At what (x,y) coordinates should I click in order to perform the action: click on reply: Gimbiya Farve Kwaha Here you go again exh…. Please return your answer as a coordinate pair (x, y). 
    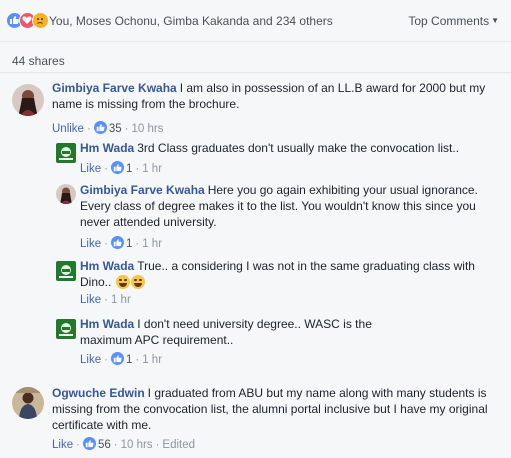
    Looking at the image, I should click on (279, 218).